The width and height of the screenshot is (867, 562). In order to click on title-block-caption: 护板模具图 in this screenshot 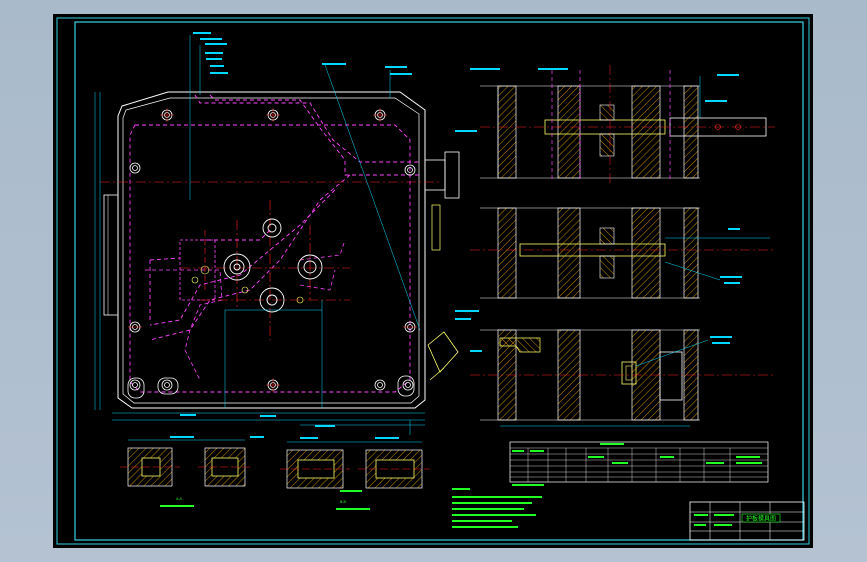, I will do `click(761, 519)`.